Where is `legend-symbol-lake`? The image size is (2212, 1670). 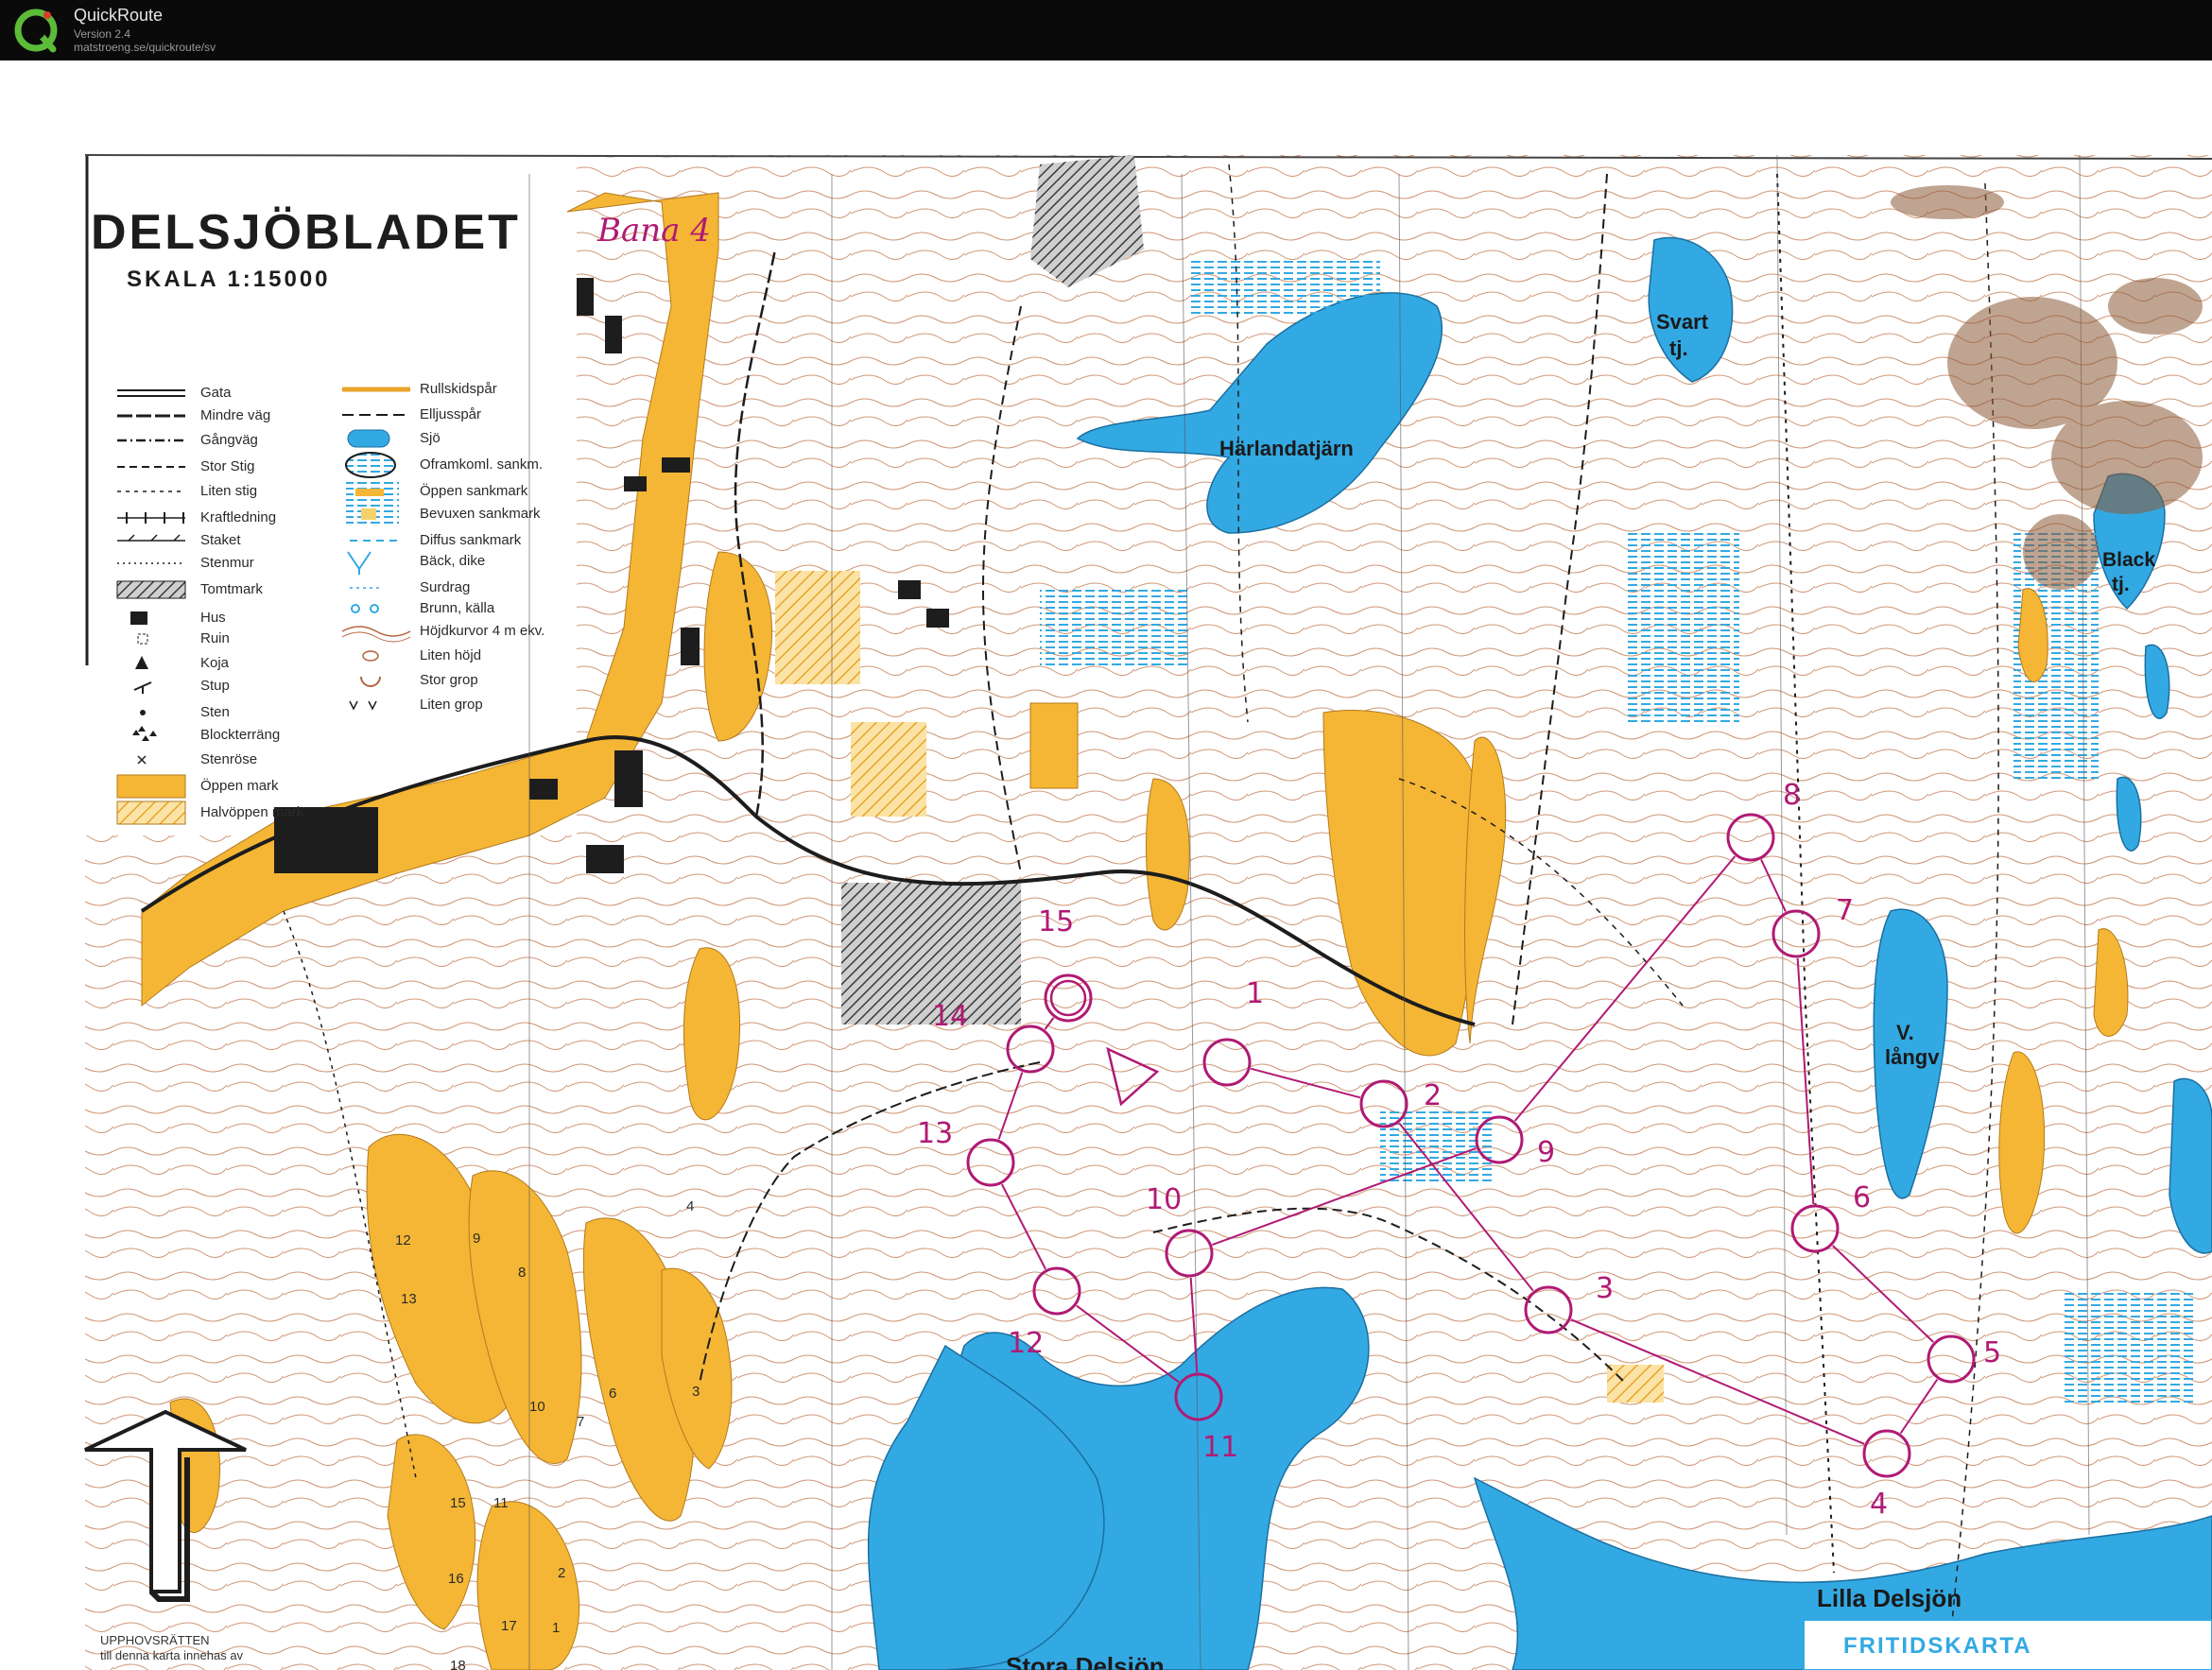
legend-symbol-lake is located at coordinates (368, 439).